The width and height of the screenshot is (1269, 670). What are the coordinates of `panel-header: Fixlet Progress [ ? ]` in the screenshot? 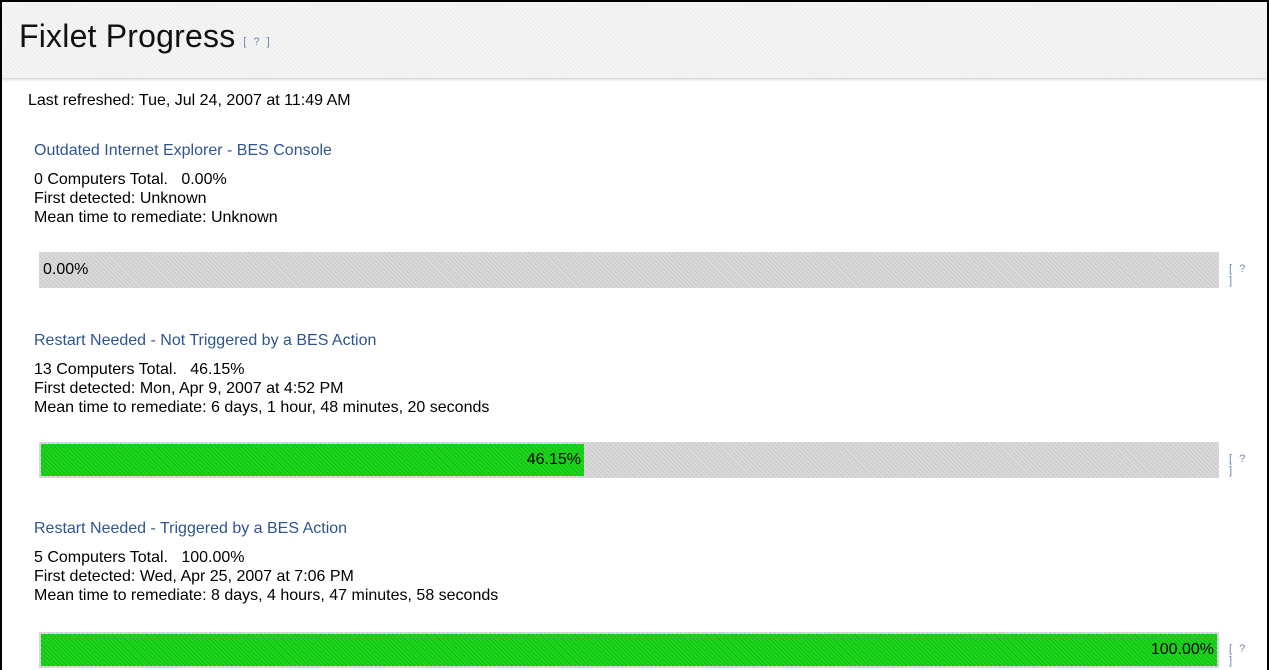 It's located at (634, 42).